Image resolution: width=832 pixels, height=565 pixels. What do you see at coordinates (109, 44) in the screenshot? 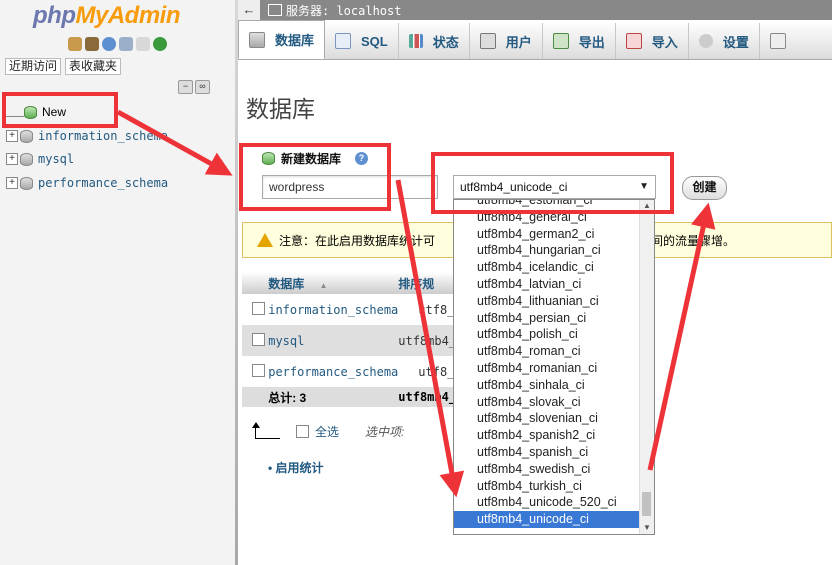
I see `help-icon` at bounding box center [109, 44].